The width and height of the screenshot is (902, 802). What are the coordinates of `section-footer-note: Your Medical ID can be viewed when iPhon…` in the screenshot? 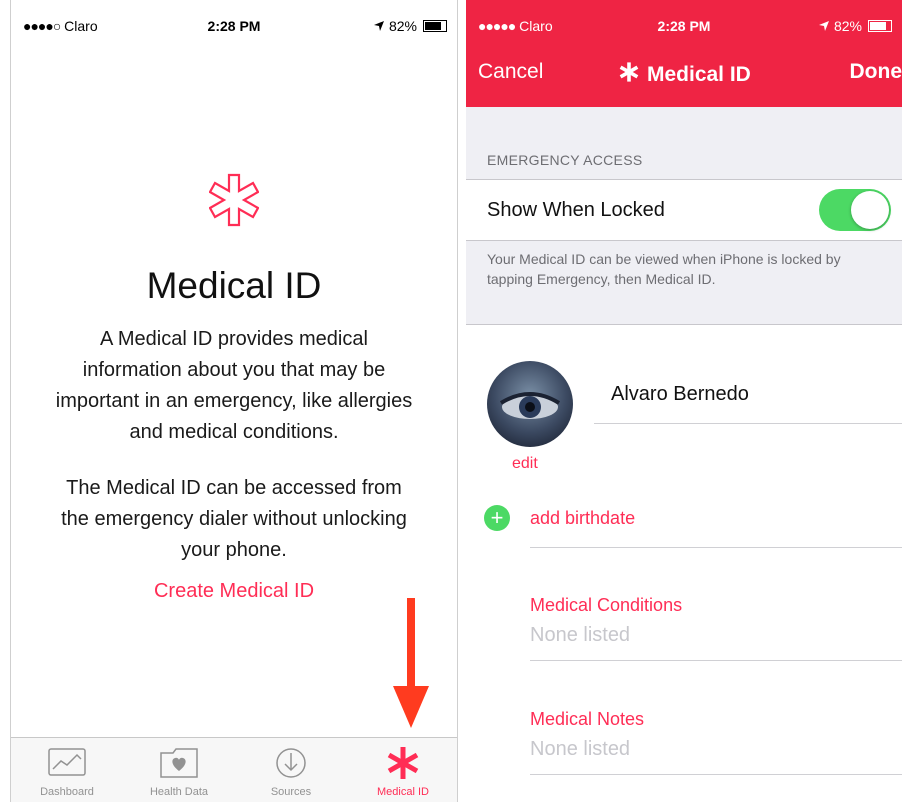 It's located at (664, 269).